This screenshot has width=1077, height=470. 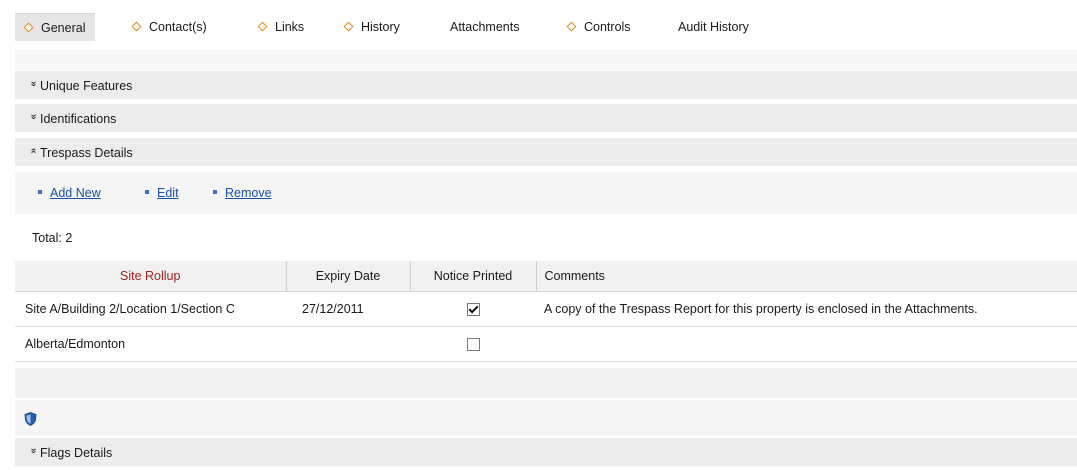 I want to click on tab-history: History, so click(x=372, y=27).